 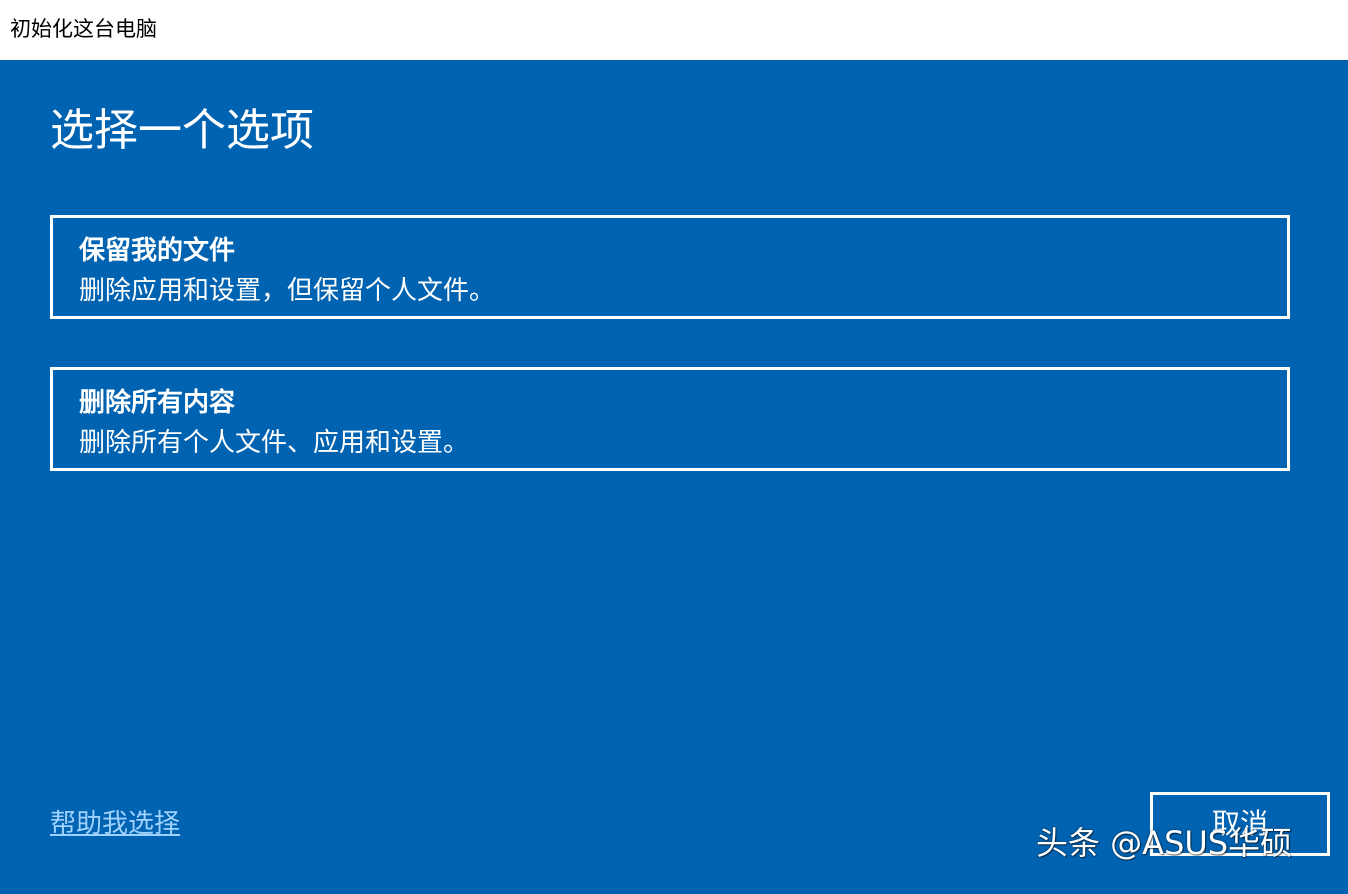 I want to click on source-watermark: 头条 @ASUS华硕, so click(x=1164, y=843).